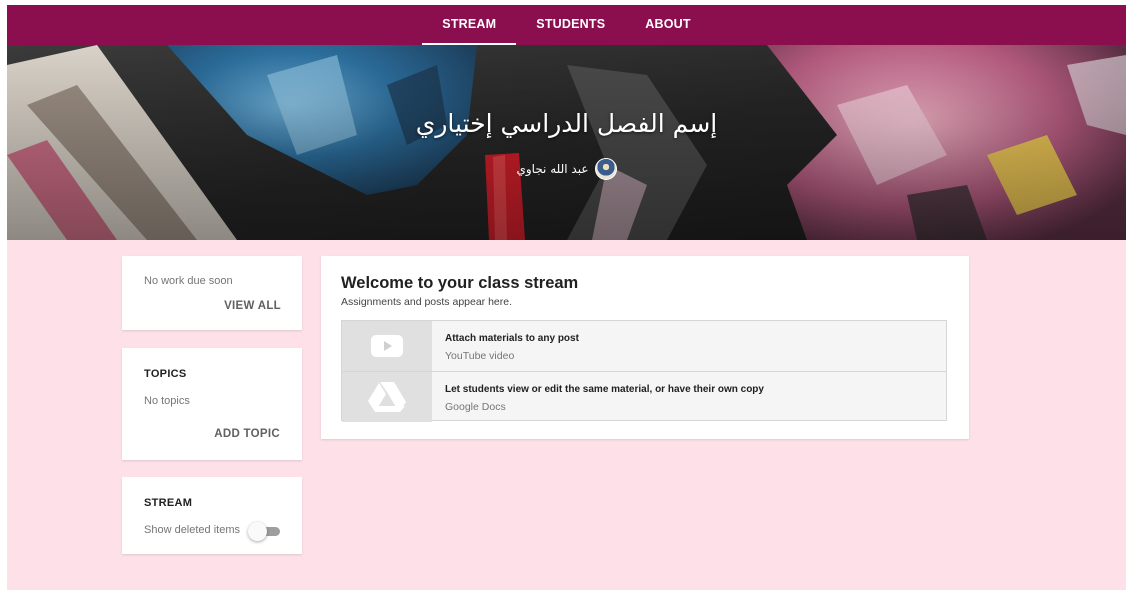 The image size is (1126, 590). Describe the element at coordinates (552, 169) in the screenshot. I see `teacher-name: عبد الله نجاوي` at that location.